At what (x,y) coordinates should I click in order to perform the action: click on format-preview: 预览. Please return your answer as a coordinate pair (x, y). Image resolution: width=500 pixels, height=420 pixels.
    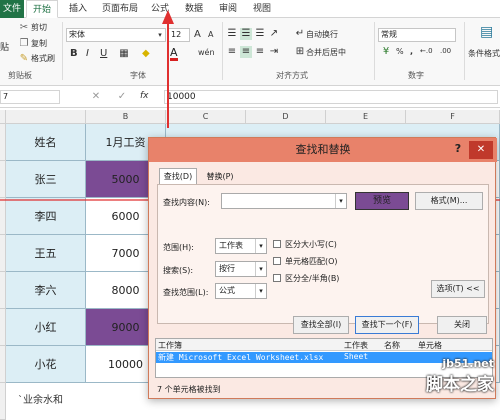
    Looking at the image, I should click on (382, 201).